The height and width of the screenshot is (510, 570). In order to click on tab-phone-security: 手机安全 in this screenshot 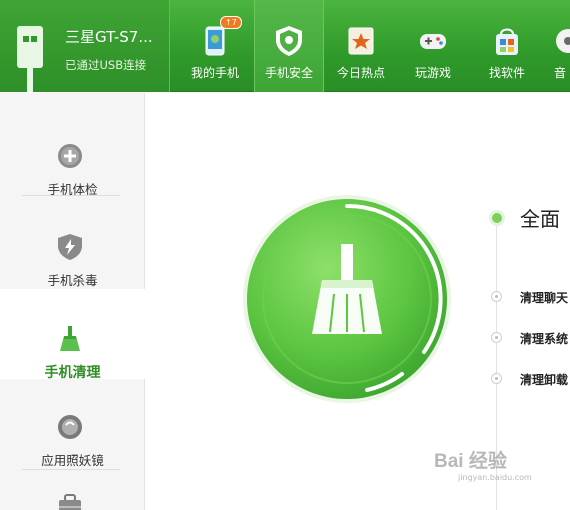, I will do `click(289, 46)`.